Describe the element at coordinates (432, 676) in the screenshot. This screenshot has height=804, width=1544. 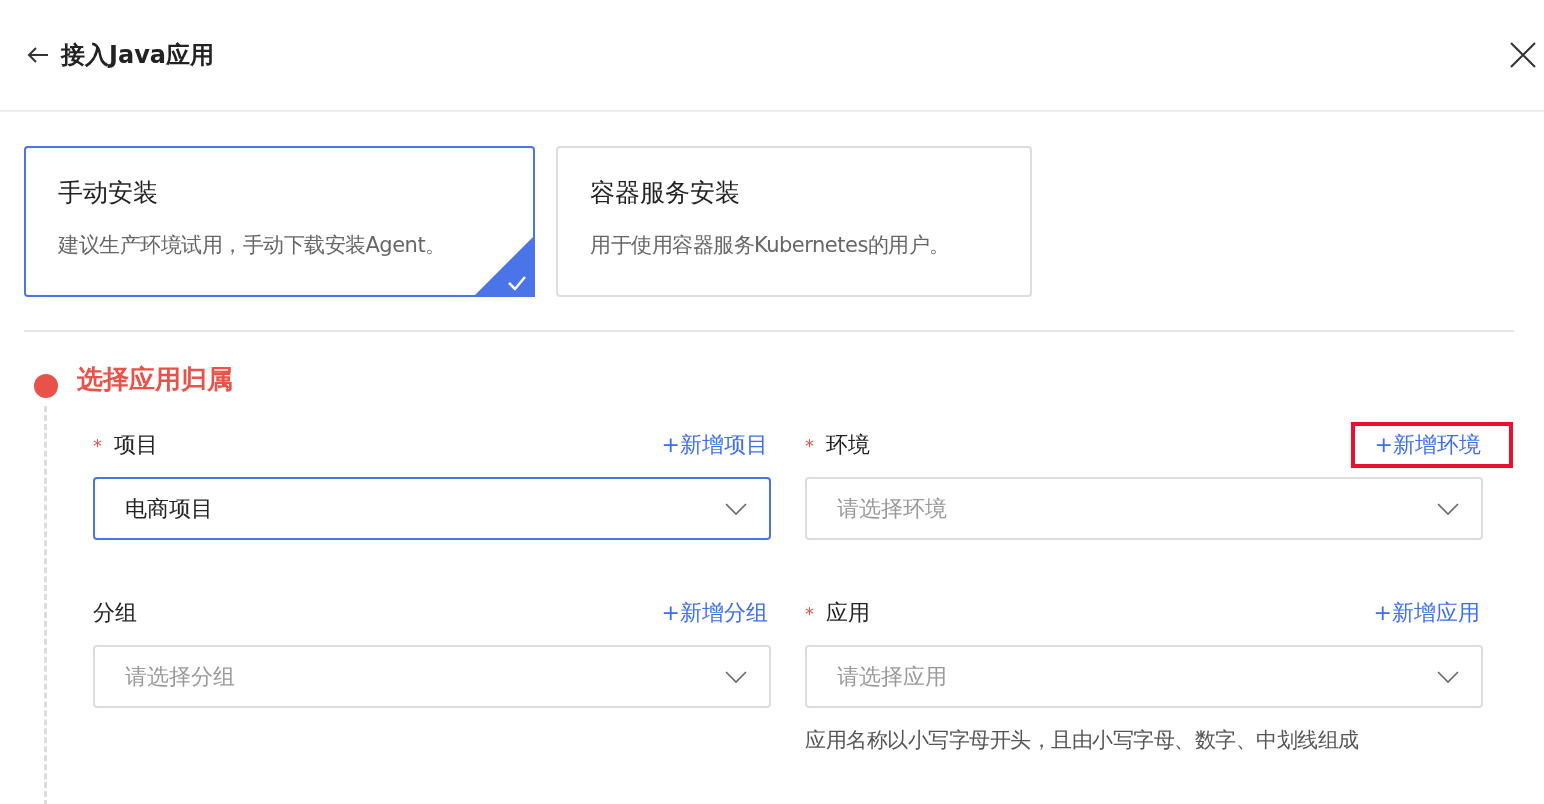
I see `select-field: 请选择分组` at that location.